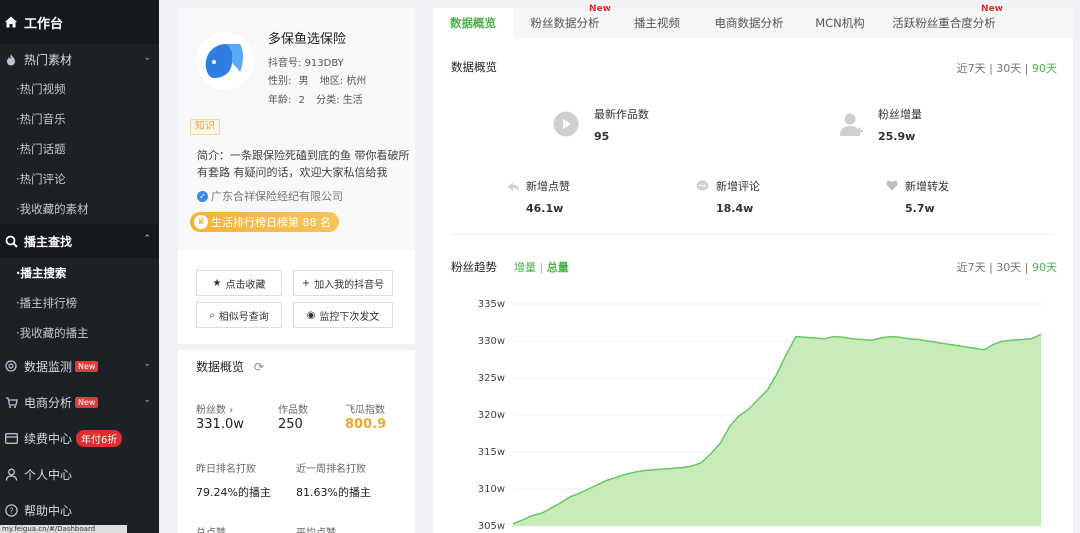 This screenshot has height=533, width=1080. Describe the element at coordinates (602, 136) in the screenshot. I see `new-works-value: 95` at that location.